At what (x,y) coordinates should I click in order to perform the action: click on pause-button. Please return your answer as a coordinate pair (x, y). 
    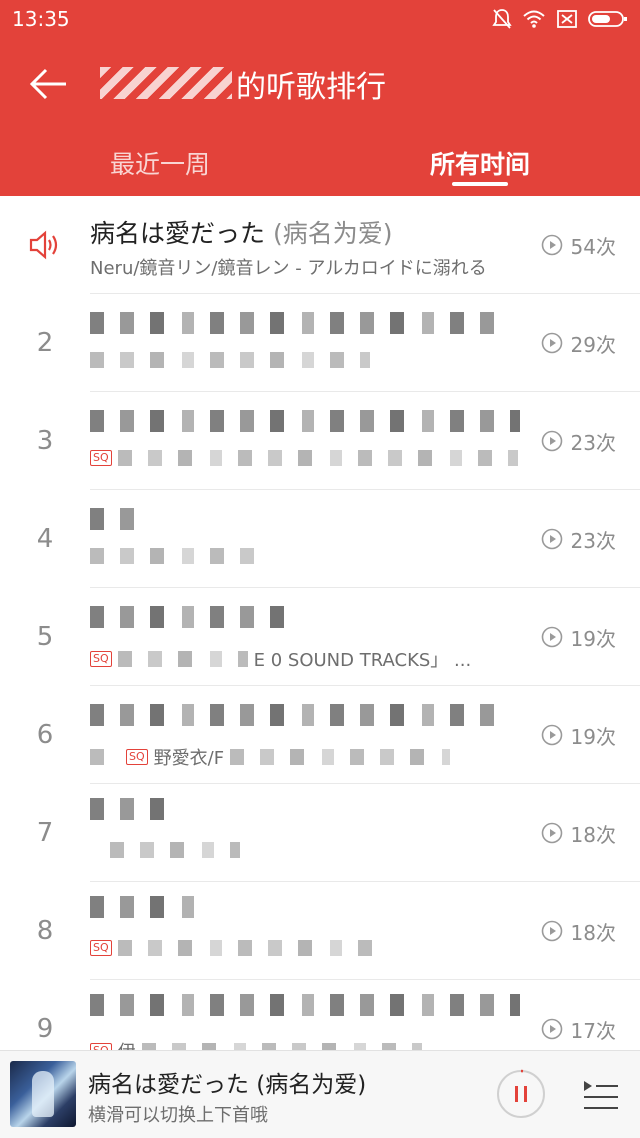
    Looking at the image, I should click on (521, 1094).